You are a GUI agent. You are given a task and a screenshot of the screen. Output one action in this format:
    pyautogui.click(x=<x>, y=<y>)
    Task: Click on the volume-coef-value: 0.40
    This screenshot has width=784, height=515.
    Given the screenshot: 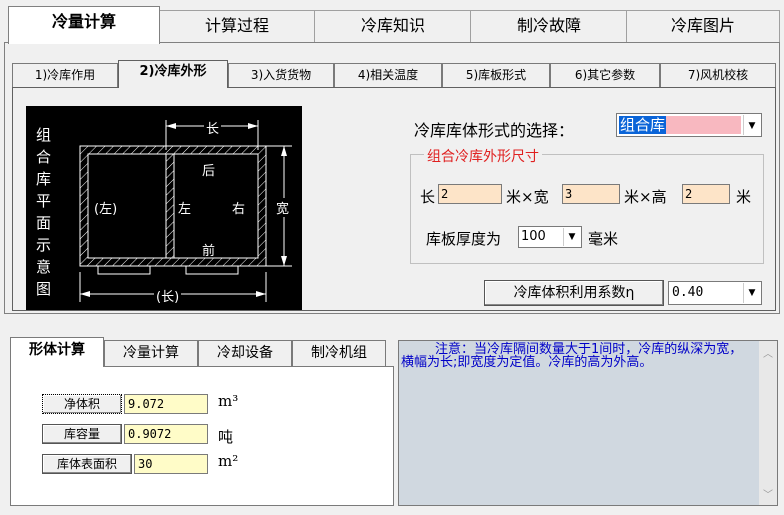 What is the action you would take?
    pyautogui.click(x=688, y=292)
    